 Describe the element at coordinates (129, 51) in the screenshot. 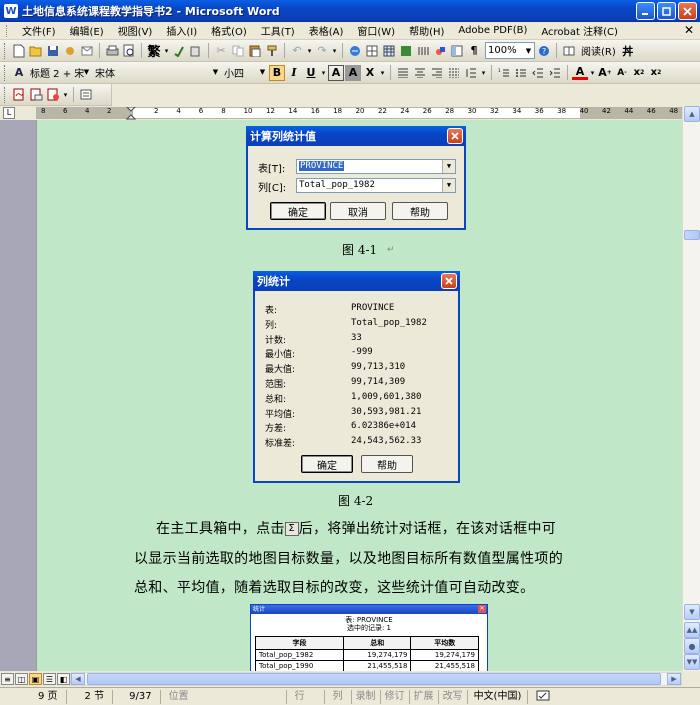

I see `print-preview-icon` at that location.